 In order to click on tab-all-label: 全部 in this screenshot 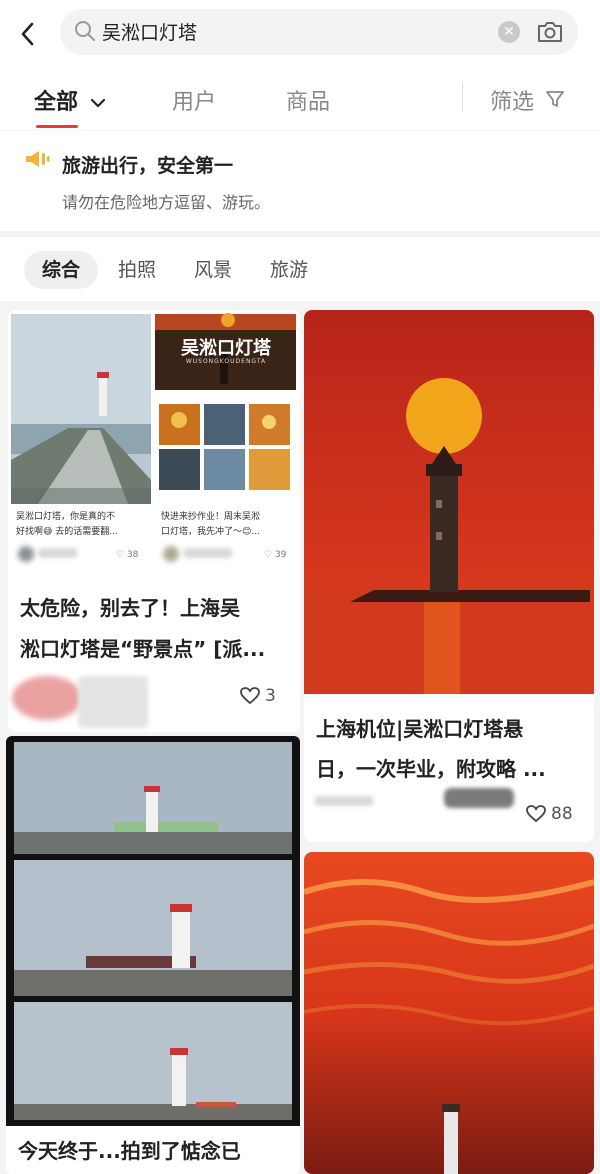, I will do `click(56, 102)`.